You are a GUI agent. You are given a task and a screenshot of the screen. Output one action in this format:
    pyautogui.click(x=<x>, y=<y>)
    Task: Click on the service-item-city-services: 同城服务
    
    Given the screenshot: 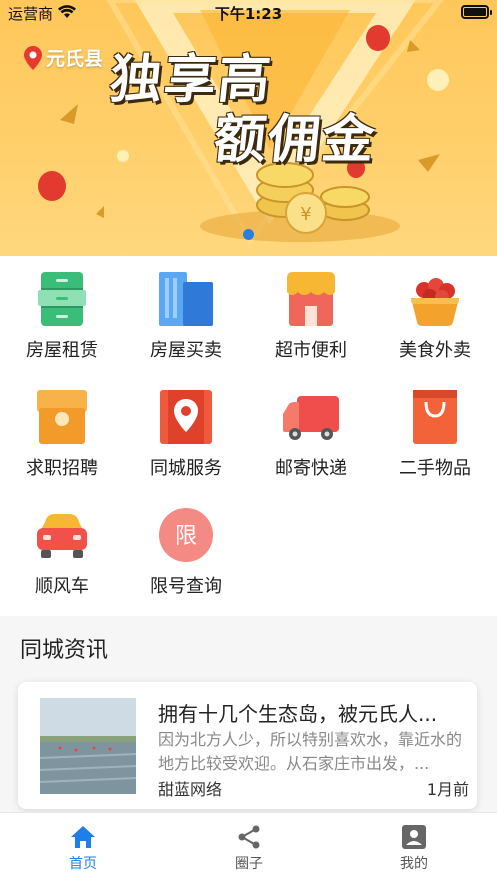 What is the action you would take?
    pyautogui.click(x=186, y=433)
    